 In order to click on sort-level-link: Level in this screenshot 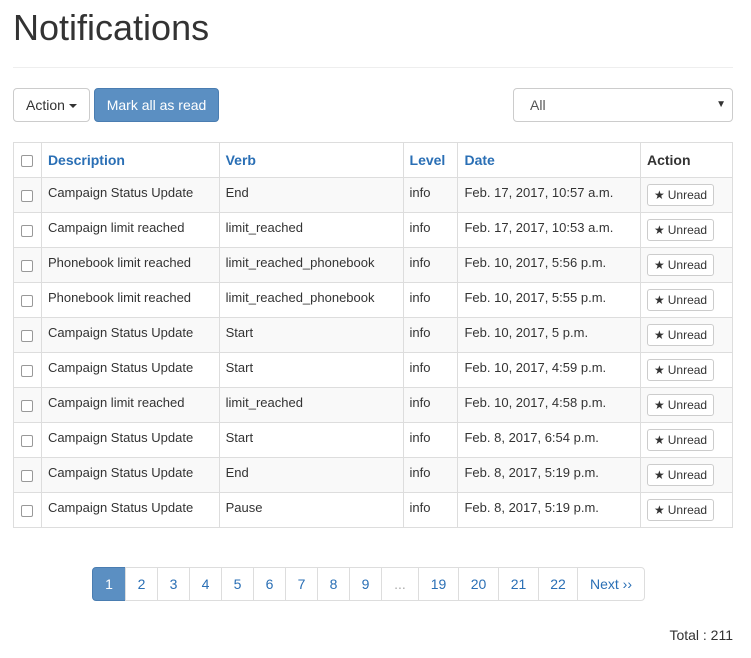, I will do `click(428, 160)`.